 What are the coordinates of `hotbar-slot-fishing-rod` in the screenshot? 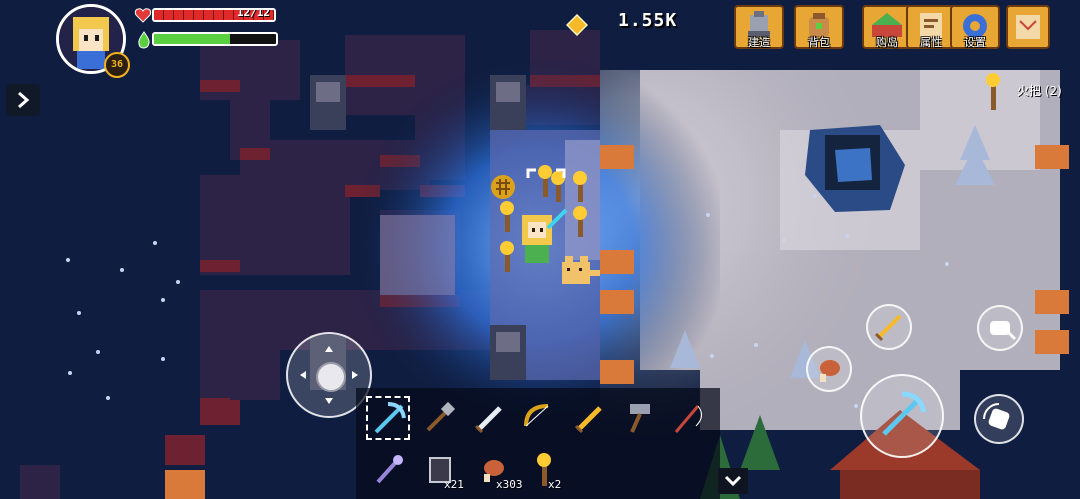 It's located at (688, 418).